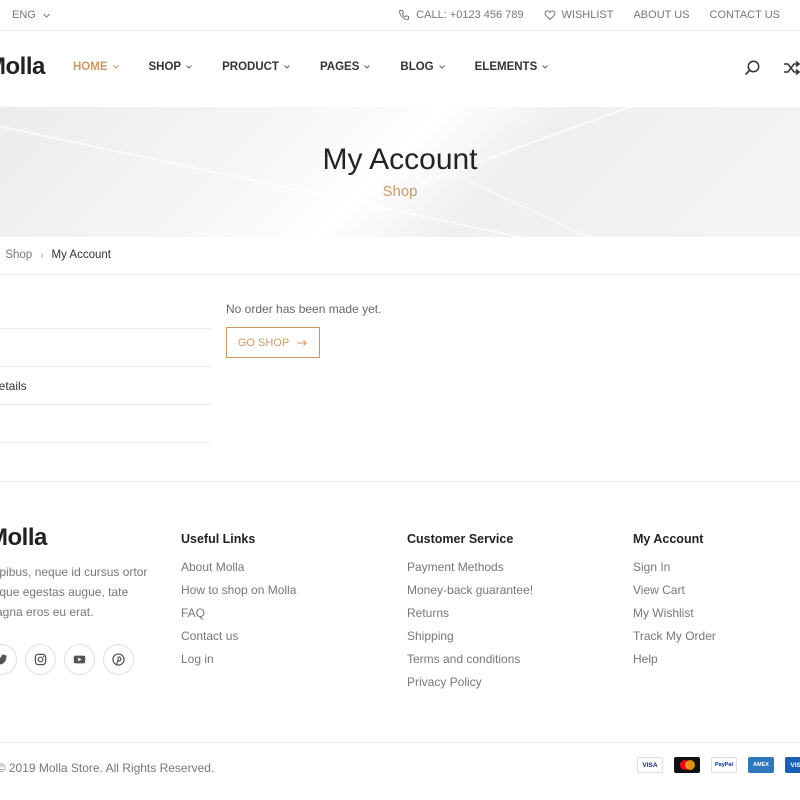 This screenshot has height=800, width=800. Describe the element at coordinates (165, 67) in the screenshot. I see `nav-shop-label: SHOP` at that location.